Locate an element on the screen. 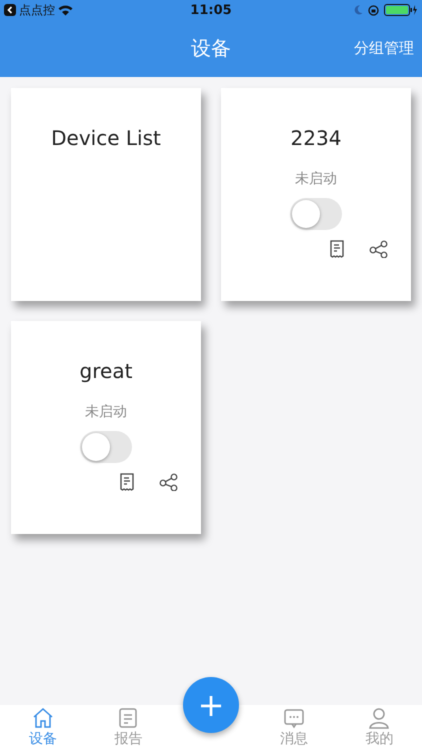  status-time: 11:05 is located at coordinates (211, 10).